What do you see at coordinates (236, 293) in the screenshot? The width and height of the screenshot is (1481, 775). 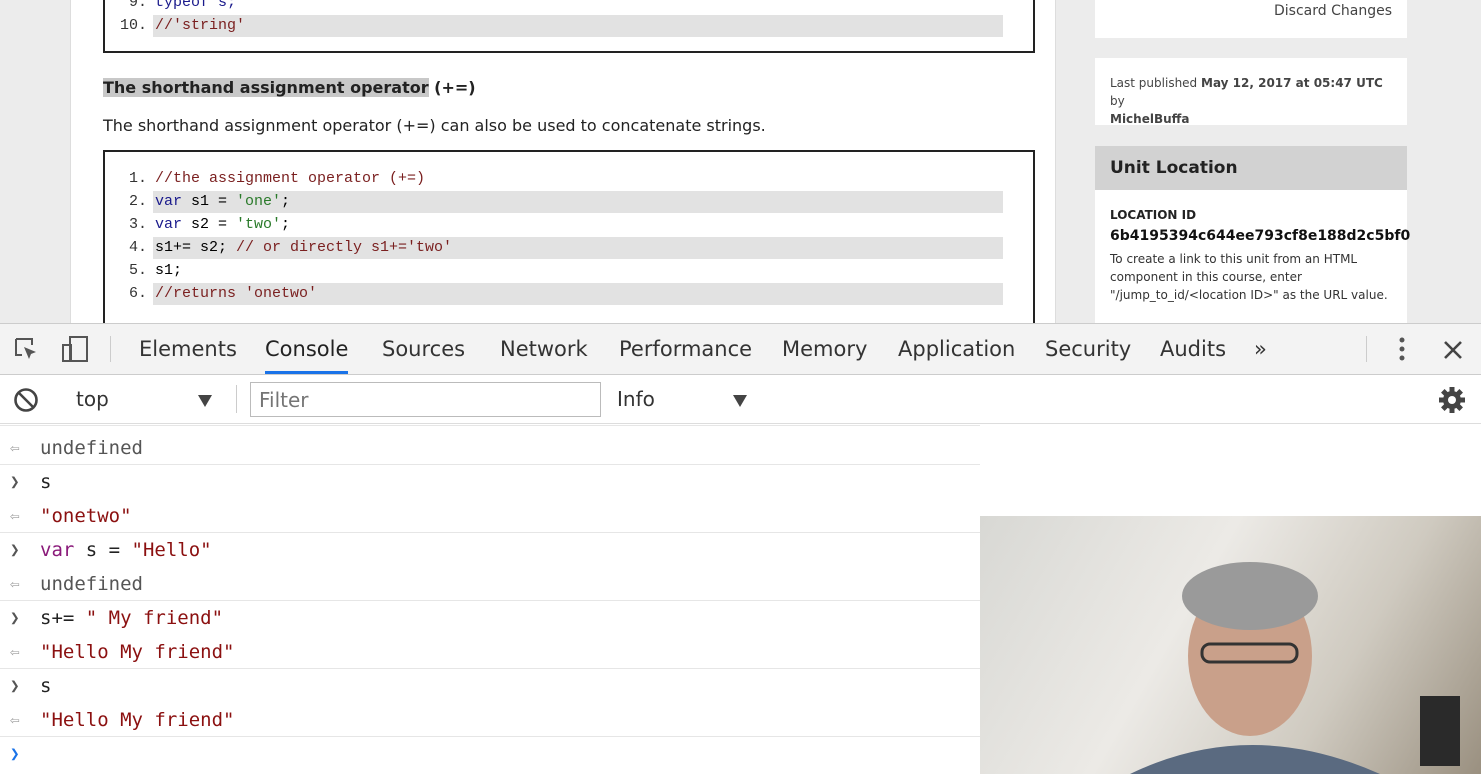 I see `code-token: //returns 'onetwo'` at bounding box center [236, 293].